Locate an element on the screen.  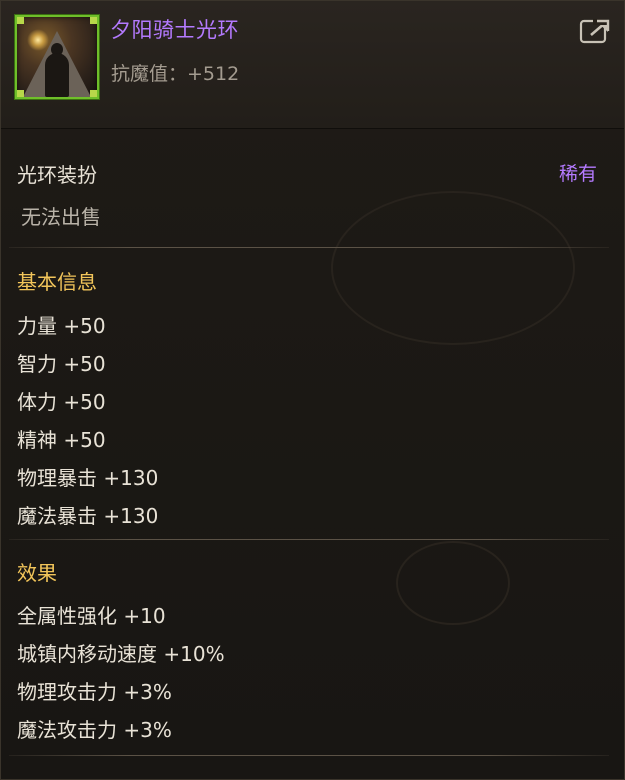
background-lock-ring is located at coordinates (453, 583).